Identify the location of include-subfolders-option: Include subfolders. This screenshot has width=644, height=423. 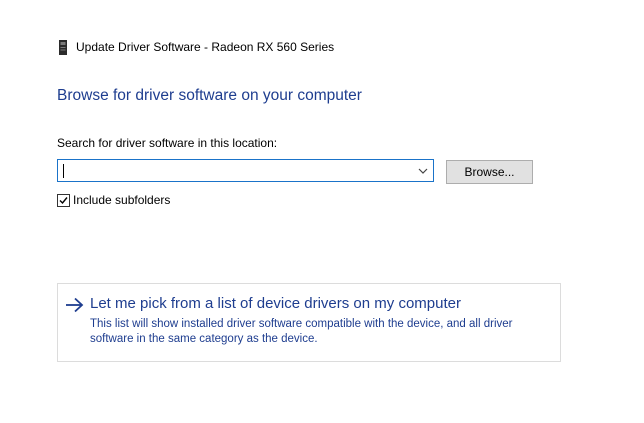
(113, 200).